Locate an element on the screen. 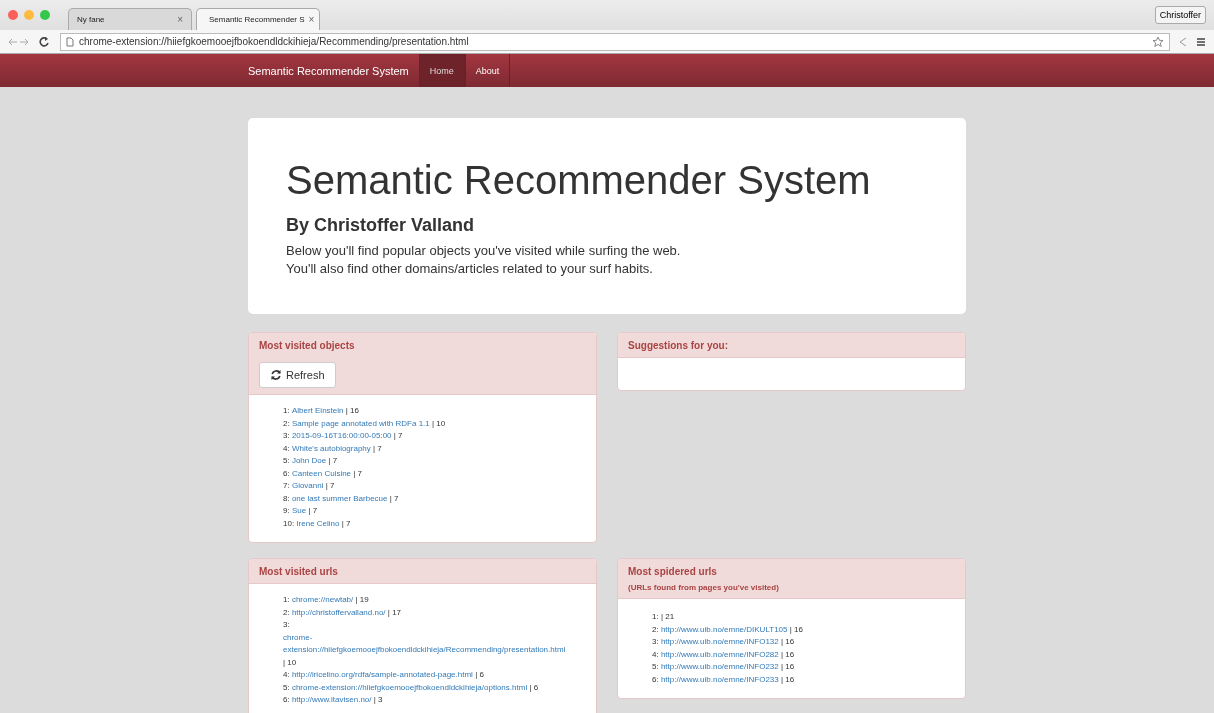 This screenshot has width=1214, height=713. list-item: 2: Sample page annotated with RDFa 1.1 | 10 is located at coordinates (365, 423).